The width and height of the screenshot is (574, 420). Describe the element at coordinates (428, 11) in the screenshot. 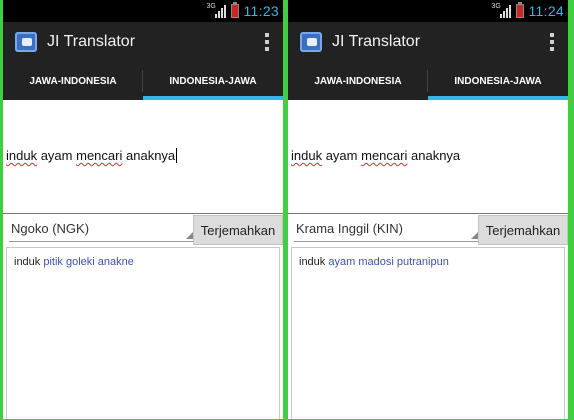

I see `status-bar: 3G 11:24` at that location.